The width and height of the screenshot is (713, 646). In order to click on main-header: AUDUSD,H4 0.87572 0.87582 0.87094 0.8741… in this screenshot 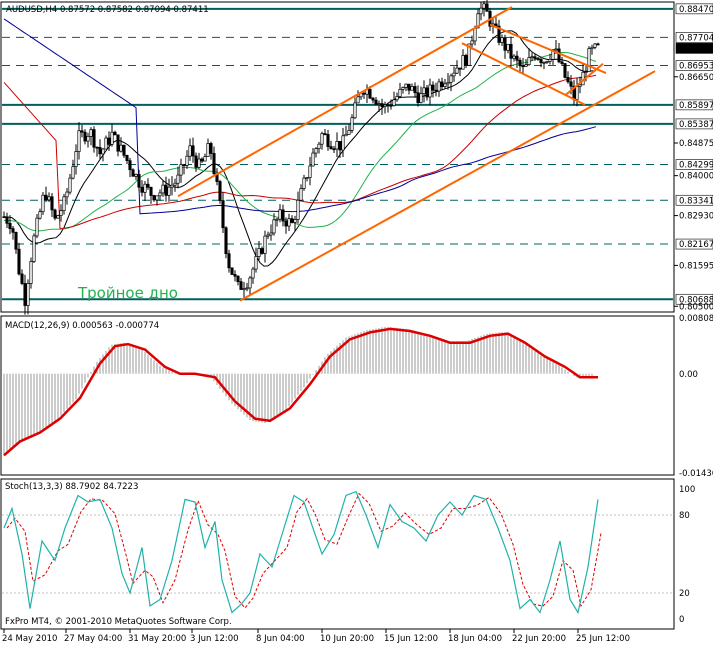, I will do `click(107, 10)`.